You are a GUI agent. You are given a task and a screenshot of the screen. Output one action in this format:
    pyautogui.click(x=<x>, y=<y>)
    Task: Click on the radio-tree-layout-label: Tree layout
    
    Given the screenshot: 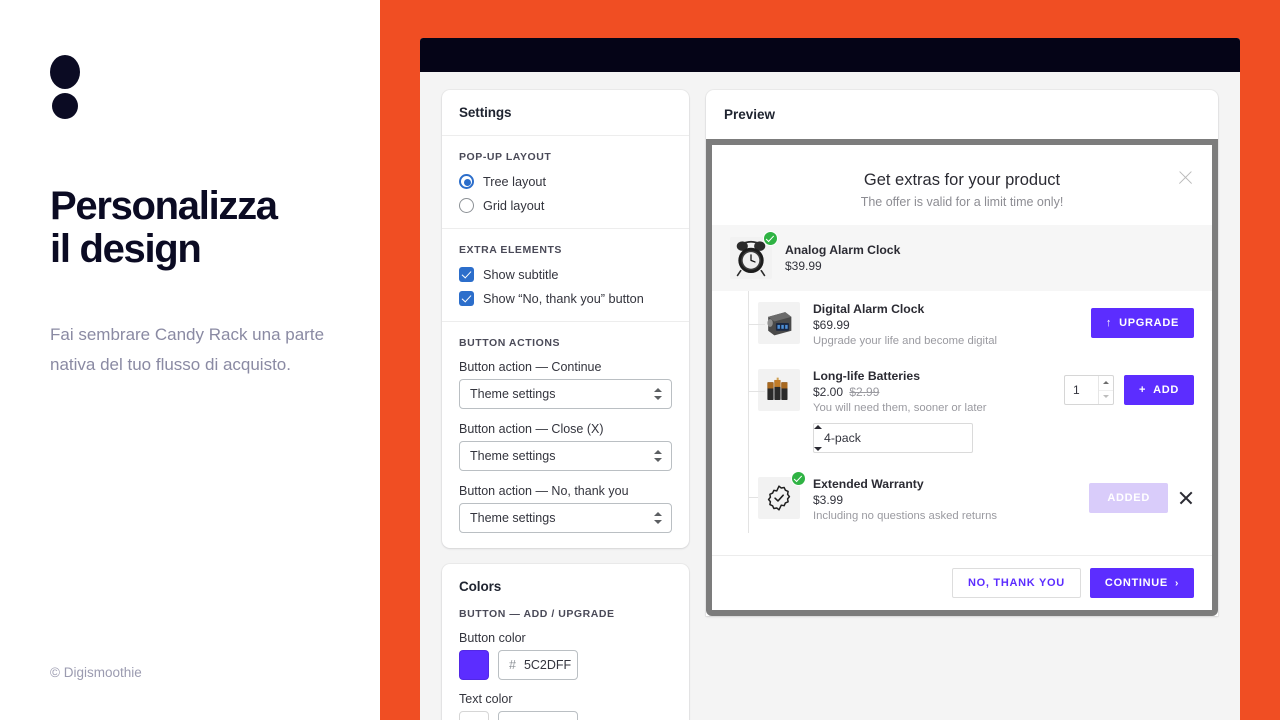 What is the action you would take?
    pyautogui.click(x=514, y=181)
    